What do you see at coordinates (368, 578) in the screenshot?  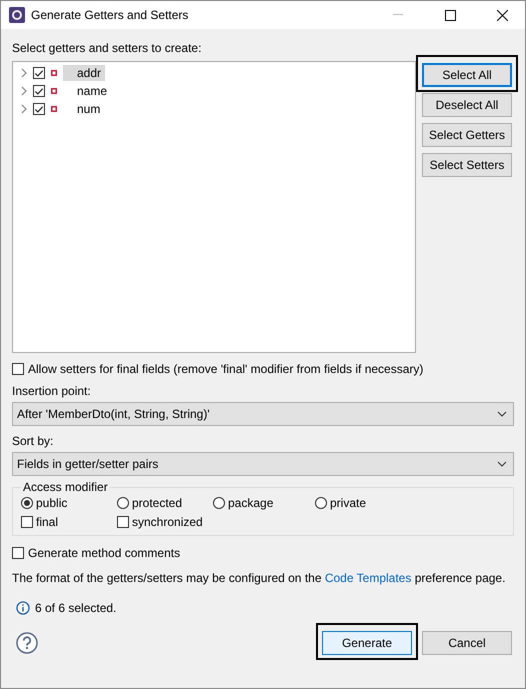 I see `code-templates-link: Code Templates` at bounding box center [368, 578].